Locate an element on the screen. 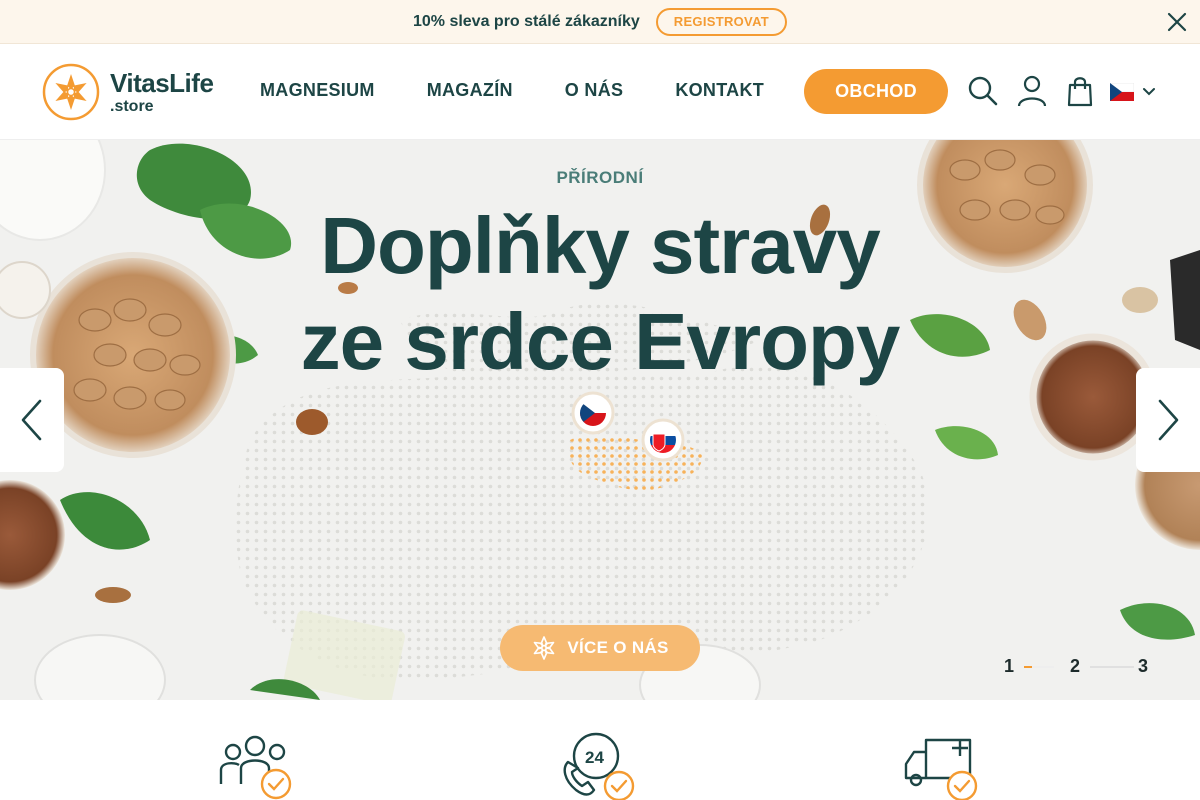  logo-edelweiss-icon is located at coordinates (71, 92).